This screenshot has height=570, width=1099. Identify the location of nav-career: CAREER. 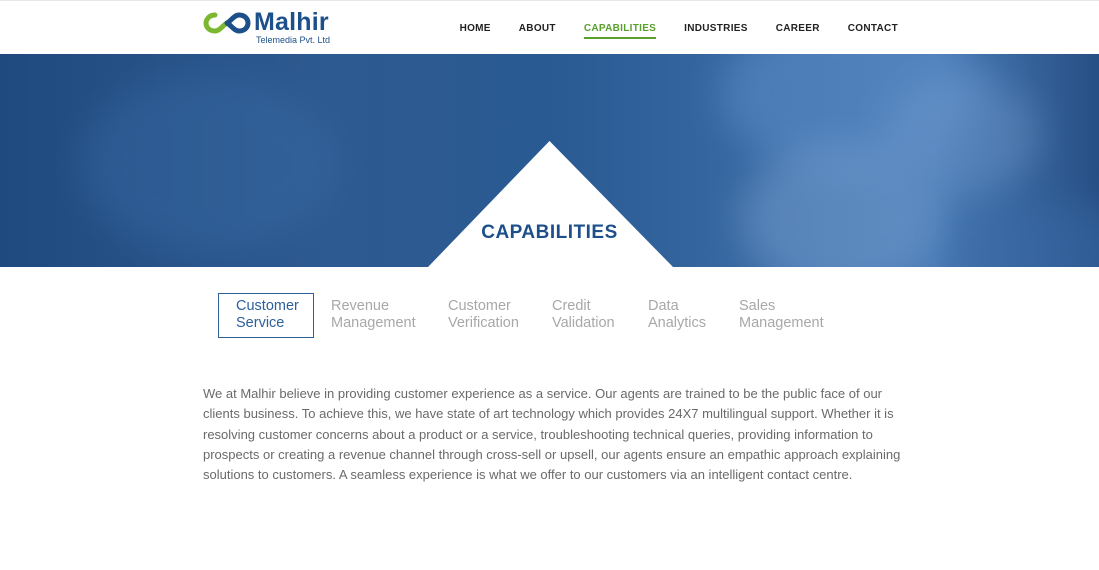
(798, 28).